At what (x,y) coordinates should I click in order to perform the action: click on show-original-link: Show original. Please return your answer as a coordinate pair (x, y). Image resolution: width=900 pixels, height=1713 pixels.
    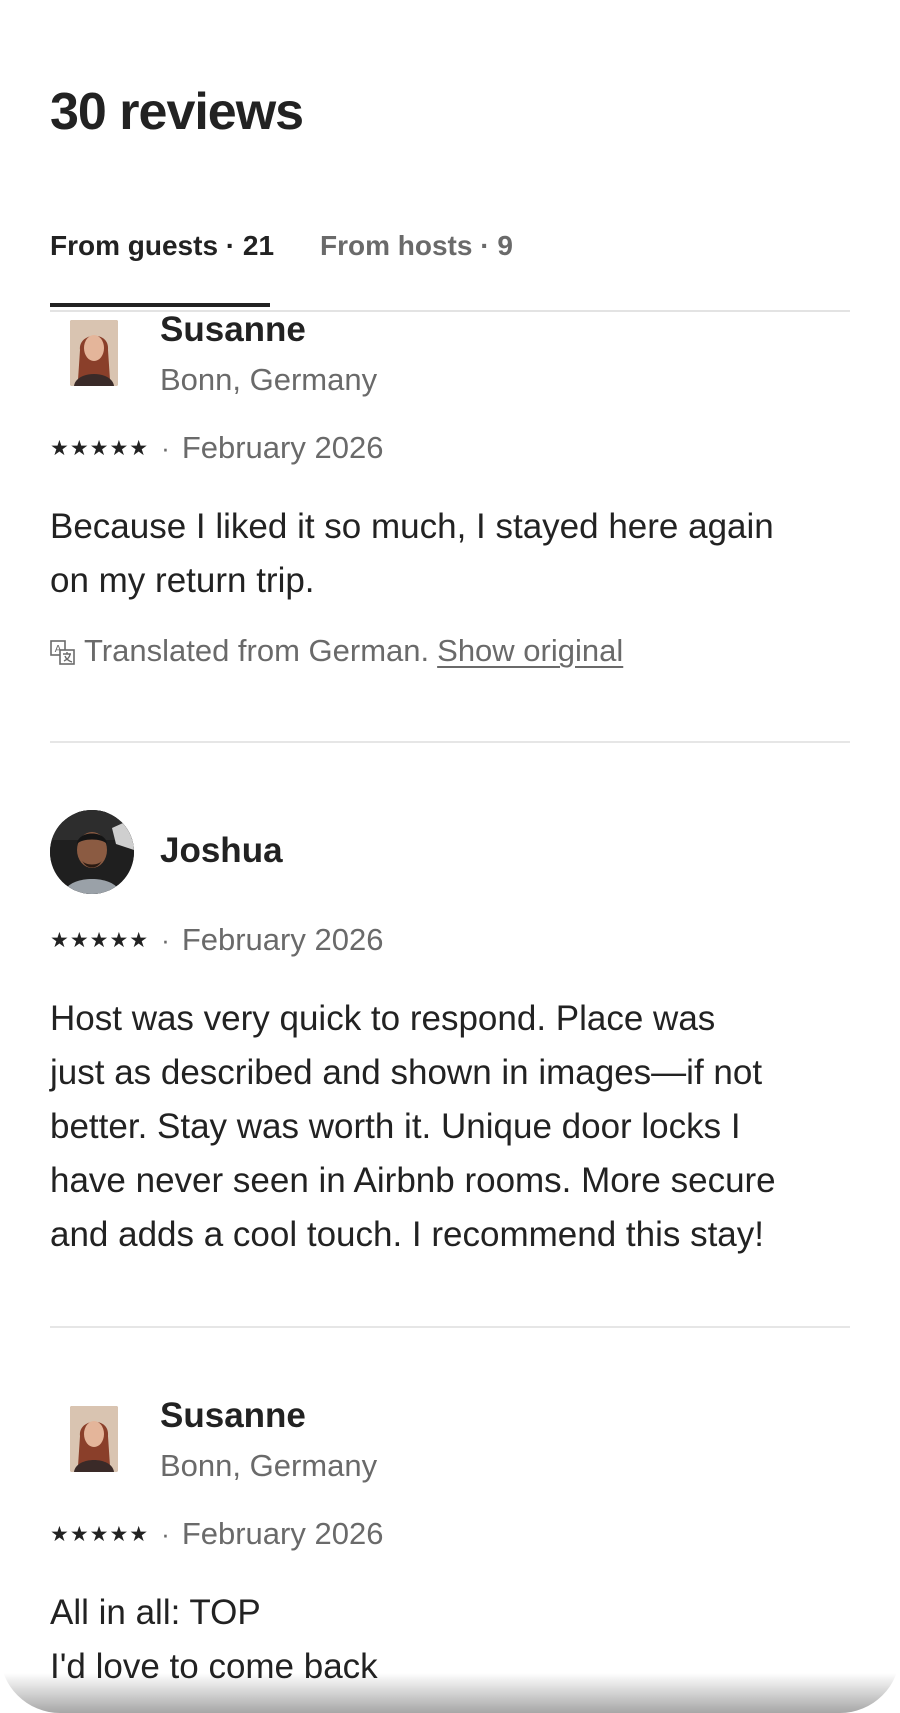
    Looking at the image, I should click on (530, 651).